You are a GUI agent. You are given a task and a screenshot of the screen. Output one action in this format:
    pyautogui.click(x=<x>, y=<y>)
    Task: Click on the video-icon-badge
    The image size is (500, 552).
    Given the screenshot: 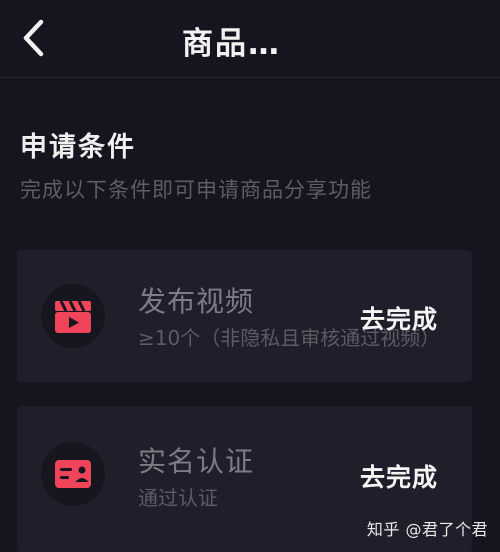 What is the action you would take?
    pyautogui.click(x=73, y=316)
    